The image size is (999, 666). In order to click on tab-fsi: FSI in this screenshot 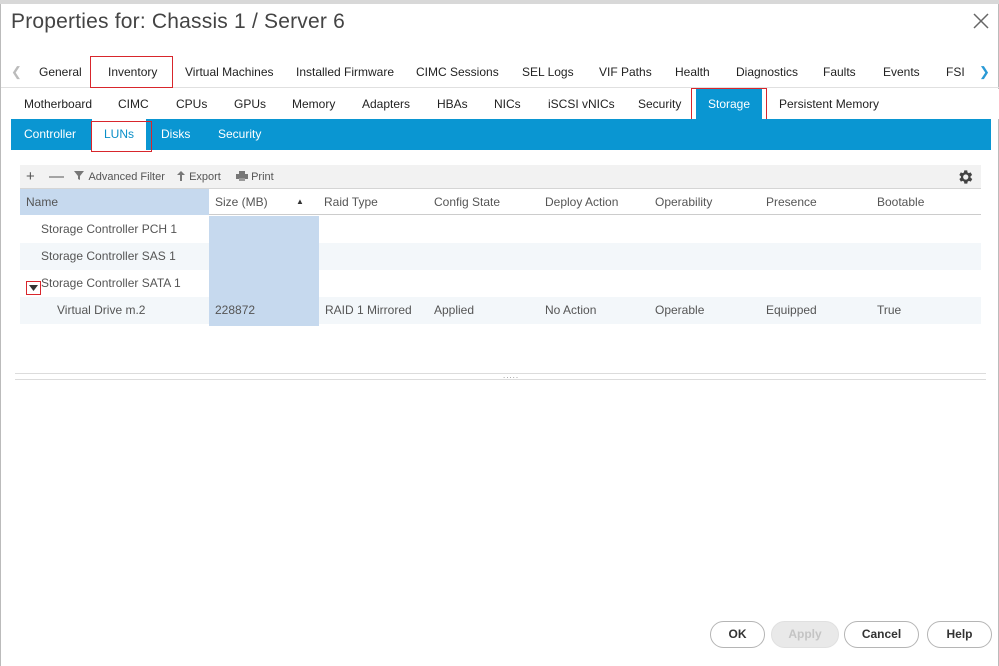, I will do `click(955, 72)`.